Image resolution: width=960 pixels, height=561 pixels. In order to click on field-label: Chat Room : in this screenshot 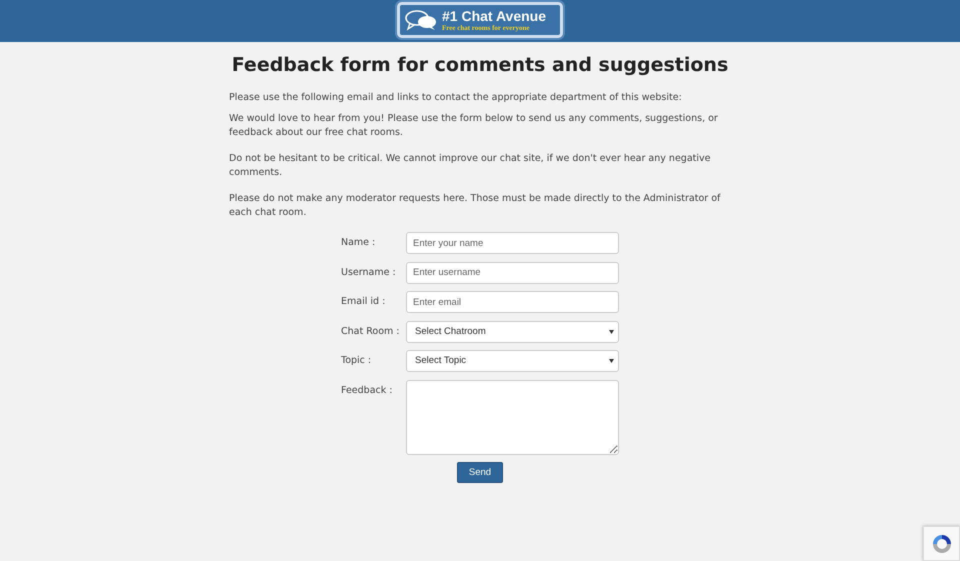, I will do `click(370, 331)`.